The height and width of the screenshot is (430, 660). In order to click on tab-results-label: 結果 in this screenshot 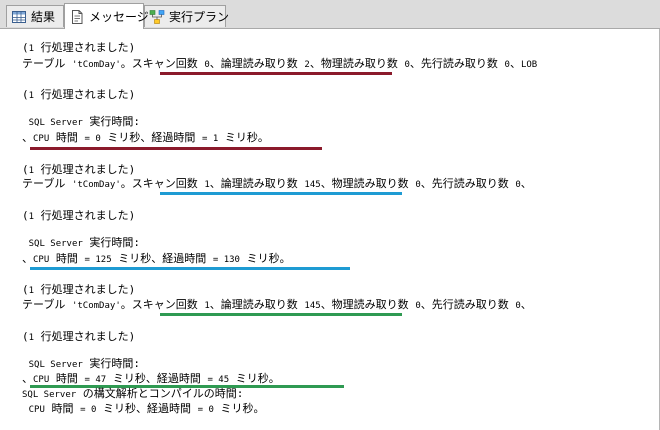, I will do `click(43, 17)`.